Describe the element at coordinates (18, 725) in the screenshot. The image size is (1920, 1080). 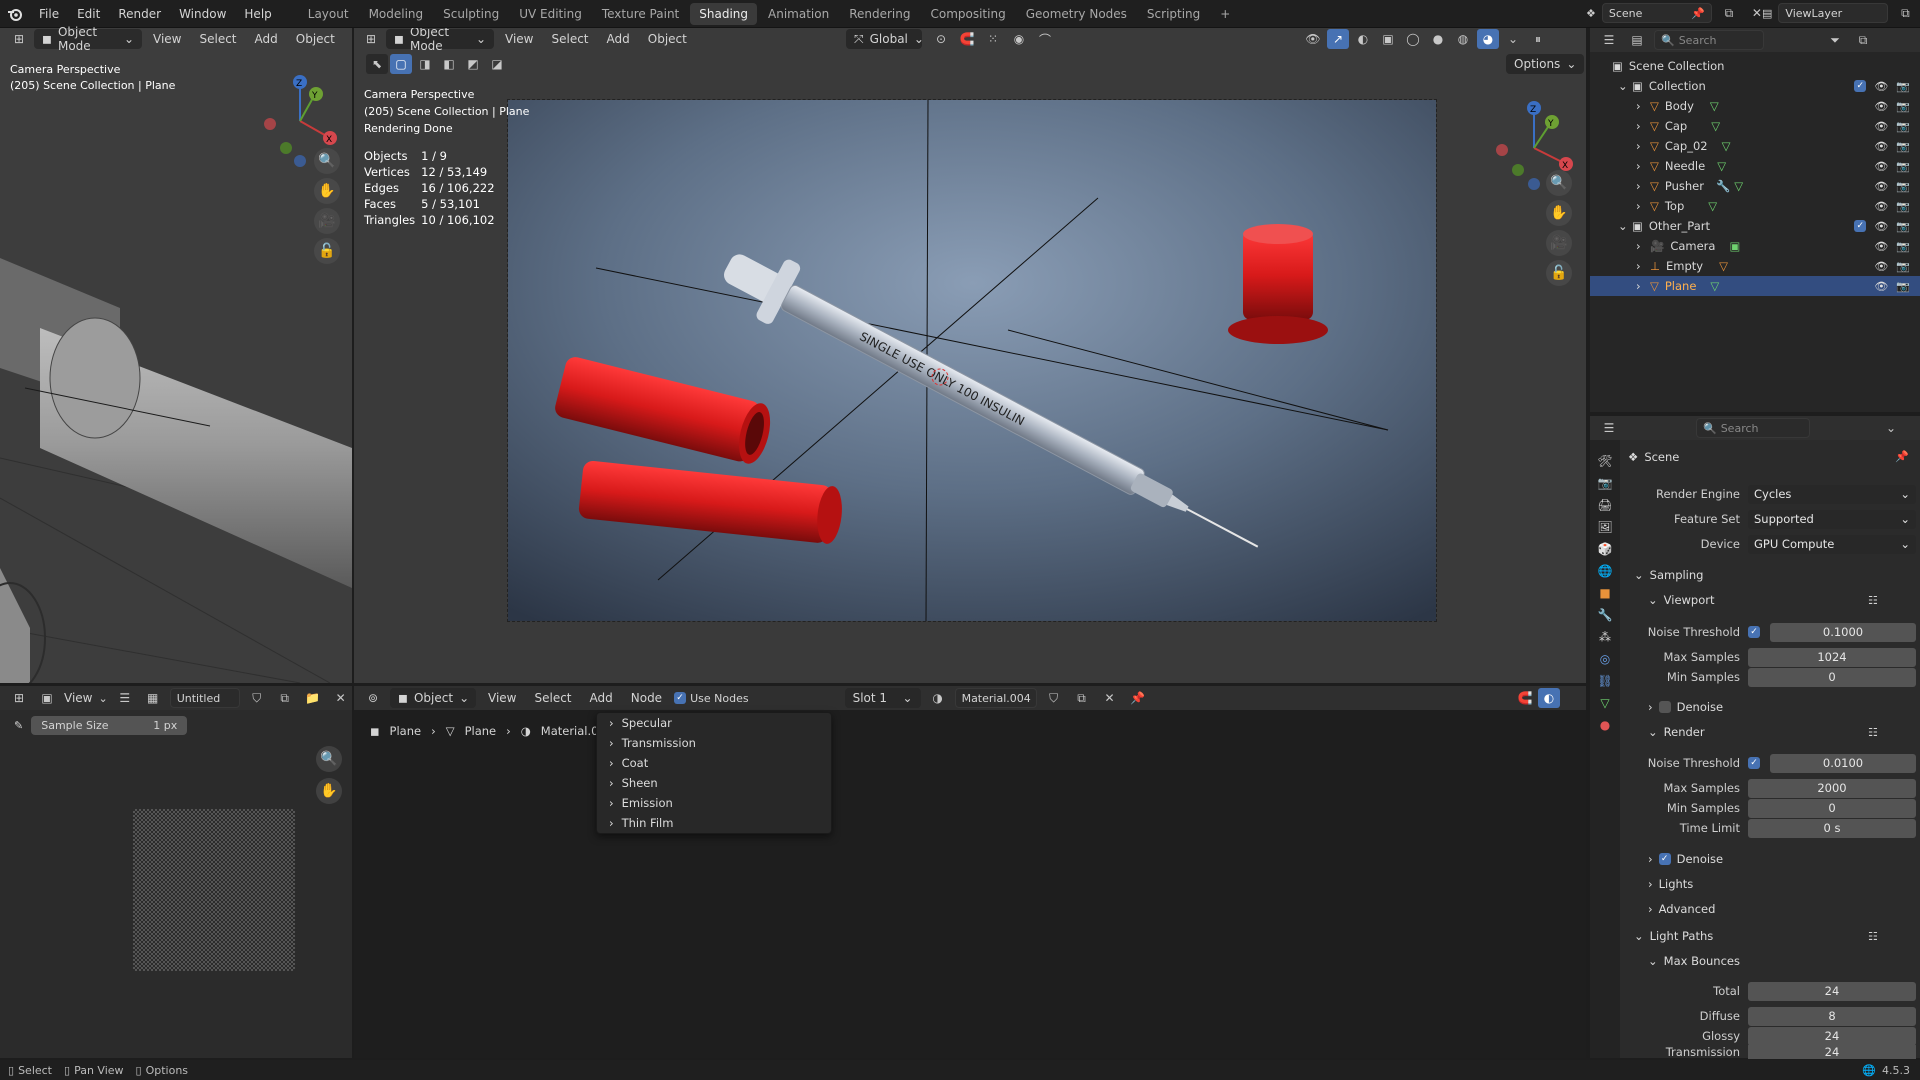
I see `eyedropper-icon: ✎` at that location.